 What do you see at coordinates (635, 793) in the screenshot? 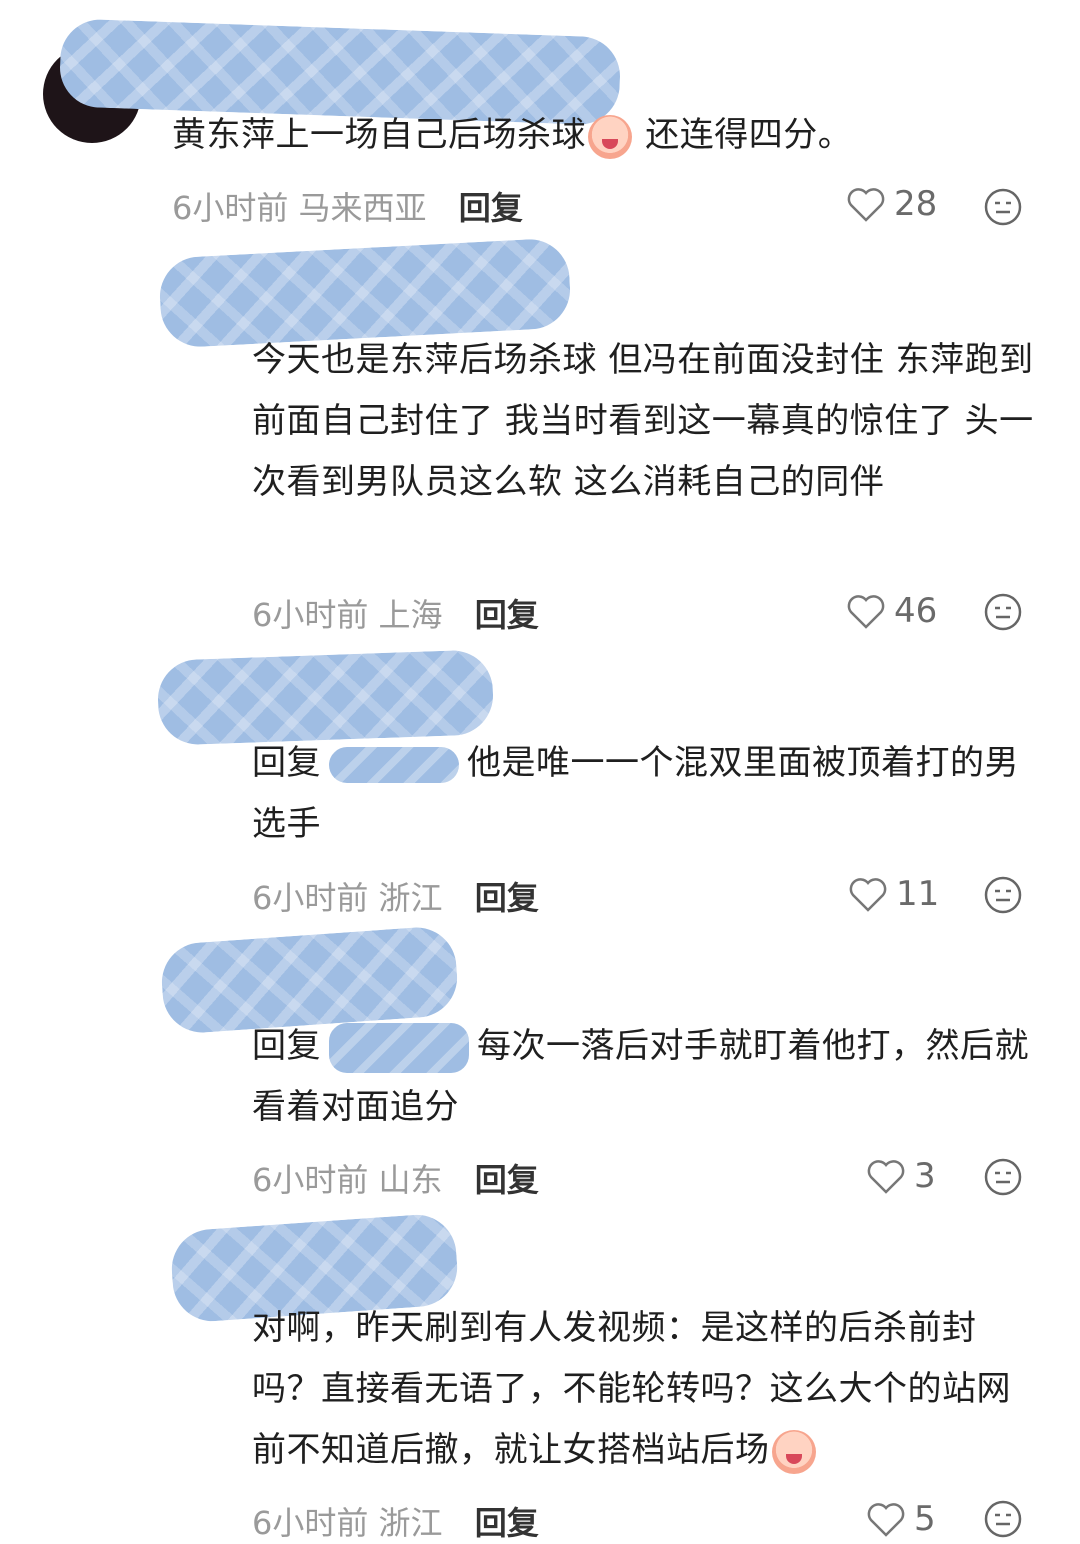
I see `comment-text: 回复 他是唯一一个混双里面被顶着打的男选手` at bounding box center [635, 793].